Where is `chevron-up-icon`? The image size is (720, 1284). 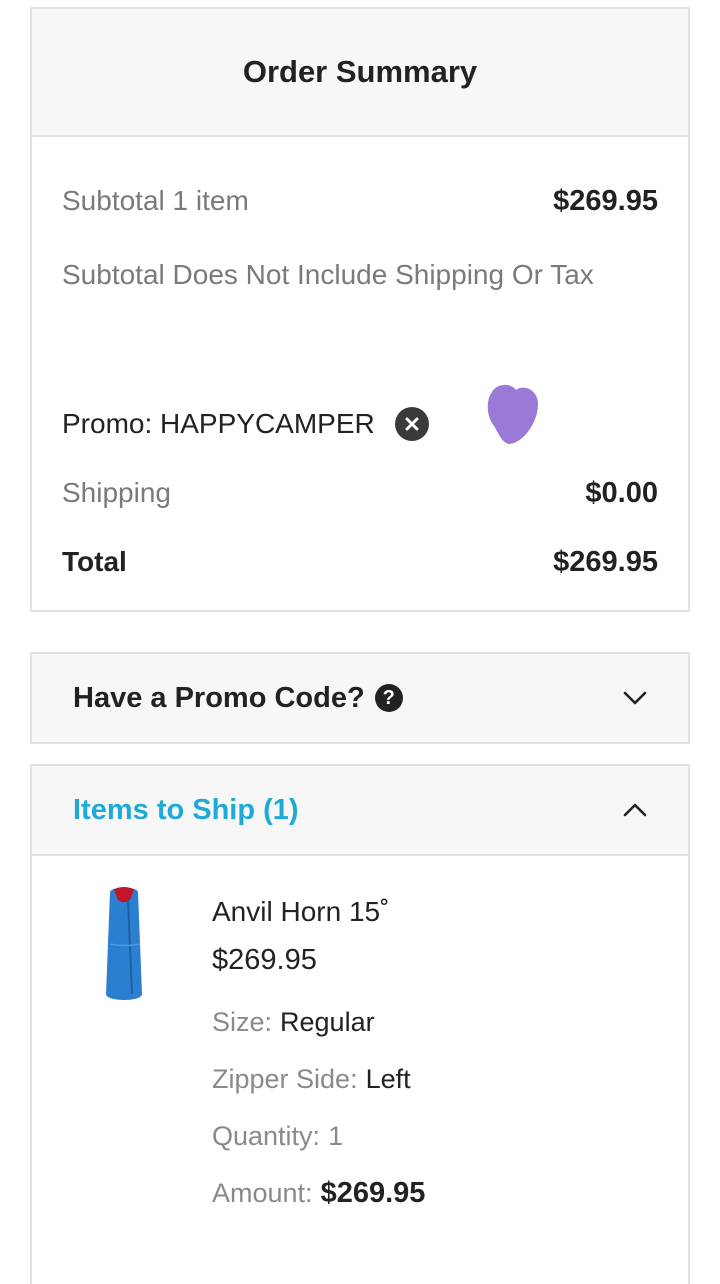
chevron-up-icon is located at coordinates (635, 810).